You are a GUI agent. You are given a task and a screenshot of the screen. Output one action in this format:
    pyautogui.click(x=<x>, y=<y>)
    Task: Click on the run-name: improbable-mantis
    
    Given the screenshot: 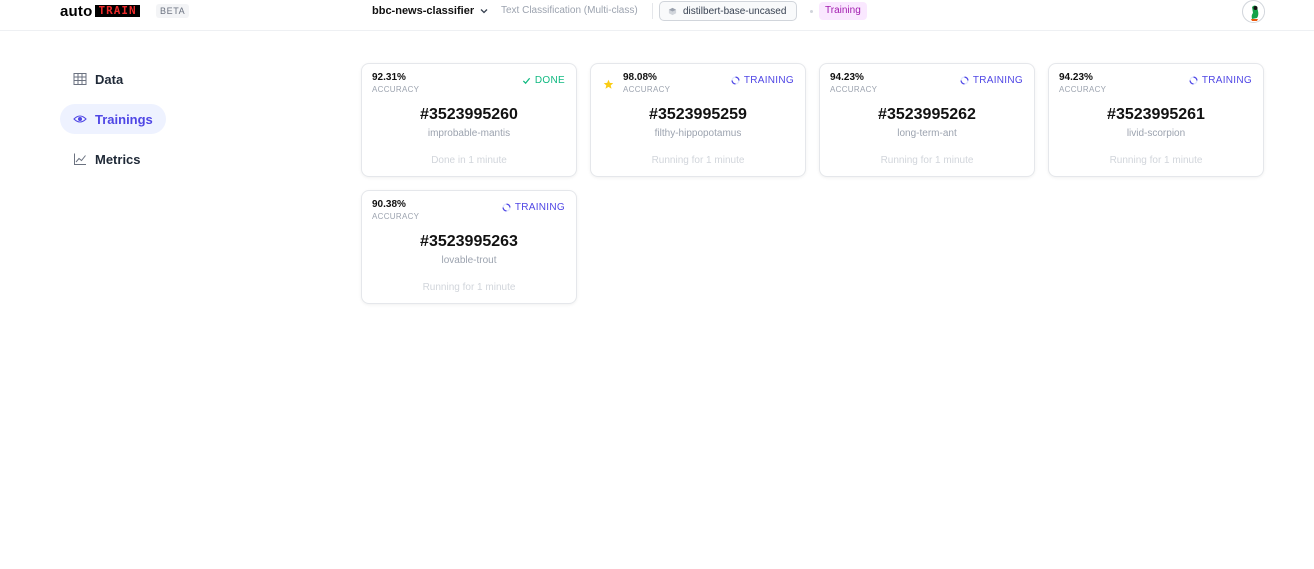 What is the action you would take?
    pyautogui.click(x=469, y=133)
    